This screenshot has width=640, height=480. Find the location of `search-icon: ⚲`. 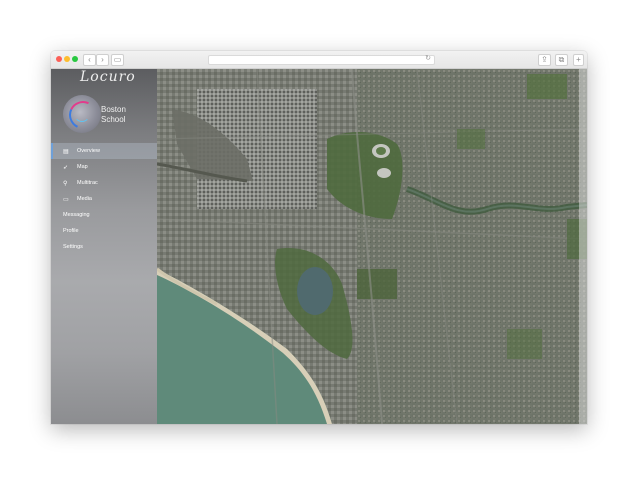

search-icon: ⚲ is located at coordinates (65, 183).